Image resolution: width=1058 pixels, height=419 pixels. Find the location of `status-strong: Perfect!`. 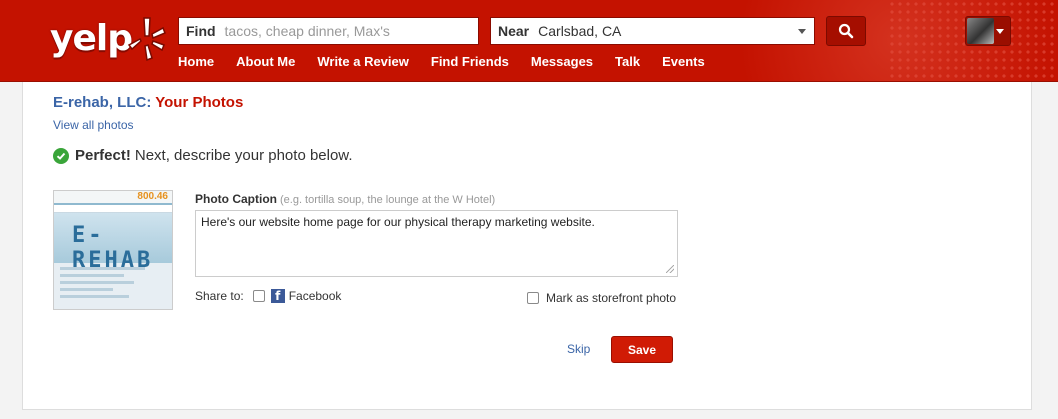

status-strong: Perfect! is located at coordinates (103, 155).